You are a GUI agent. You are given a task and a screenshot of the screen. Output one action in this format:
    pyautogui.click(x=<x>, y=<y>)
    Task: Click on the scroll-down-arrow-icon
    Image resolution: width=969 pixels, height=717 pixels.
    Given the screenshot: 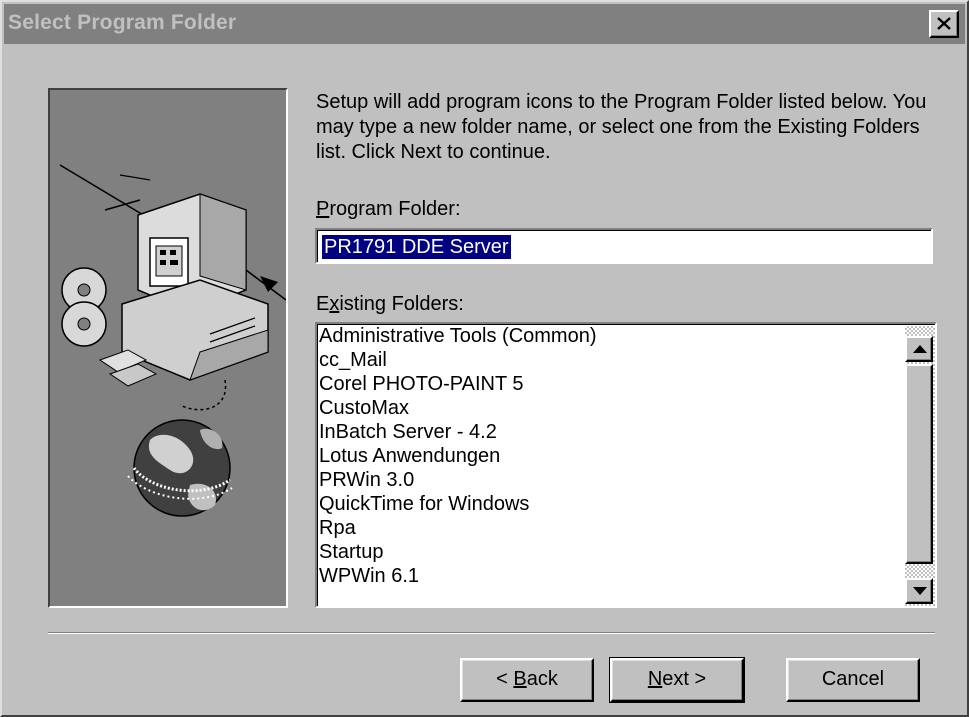 What is the action you would take?
    pyautogui.click(x=920, y=591)
    